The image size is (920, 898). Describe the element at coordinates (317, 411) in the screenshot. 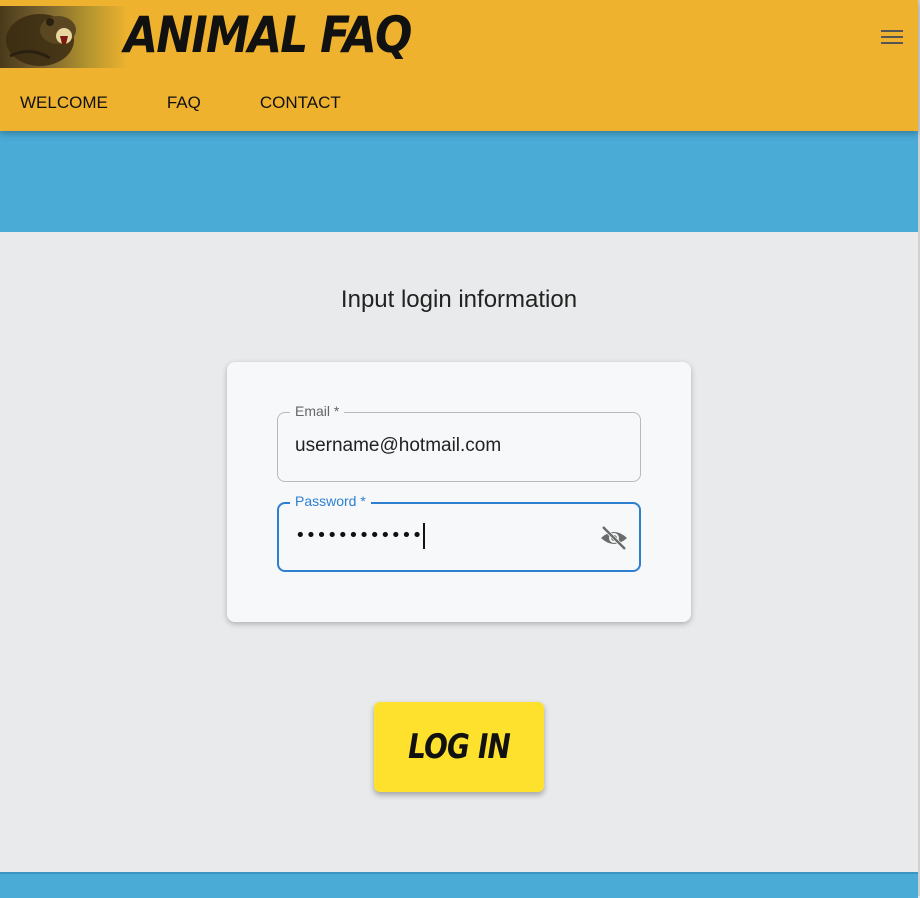

I see `email-label: Email *` at that location.